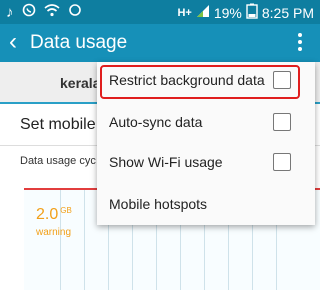  I want to click on menu-item-show-wifi-usage: Show Wi-Fi usage, so click(206, 163).